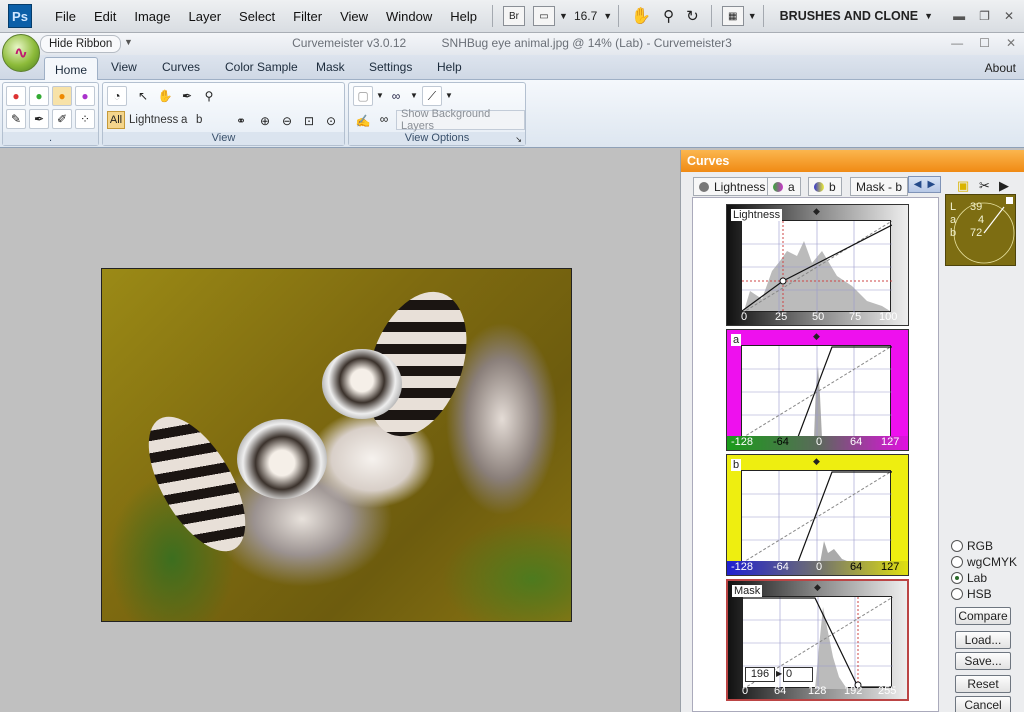  I want to click on tab-scroll-buttons: ◀ ▶, so click(924, 184).